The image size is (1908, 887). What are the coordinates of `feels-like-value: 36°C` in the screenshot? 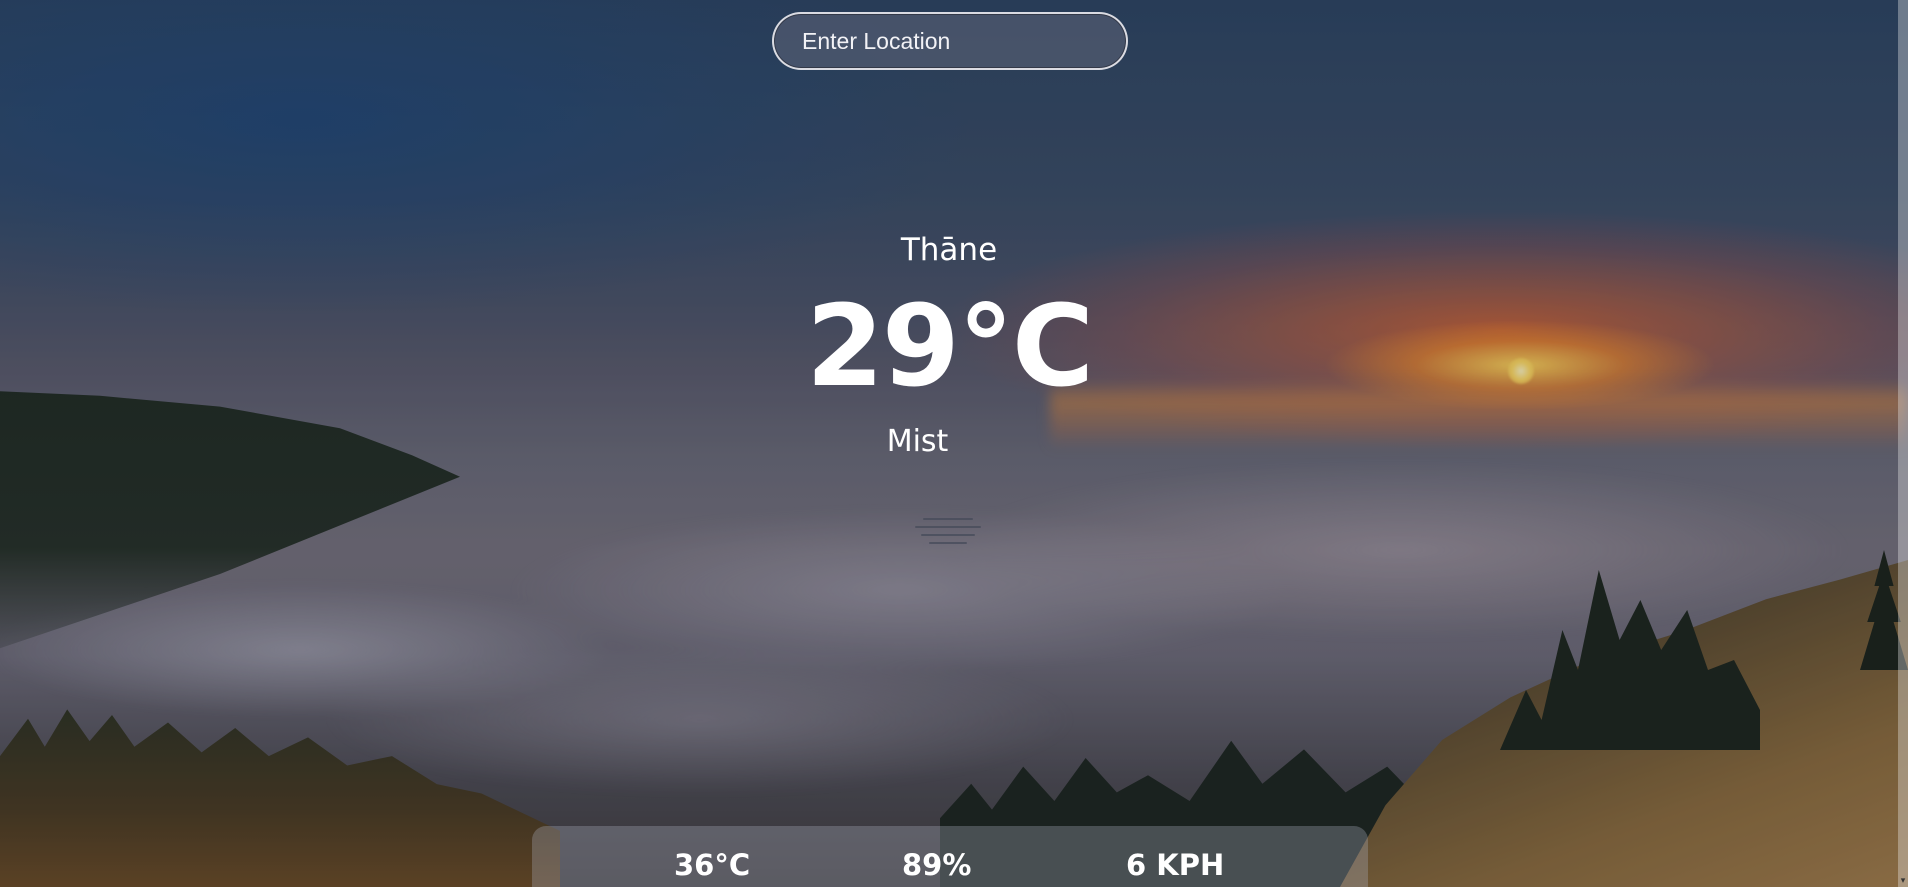 It's located at (712, 865).